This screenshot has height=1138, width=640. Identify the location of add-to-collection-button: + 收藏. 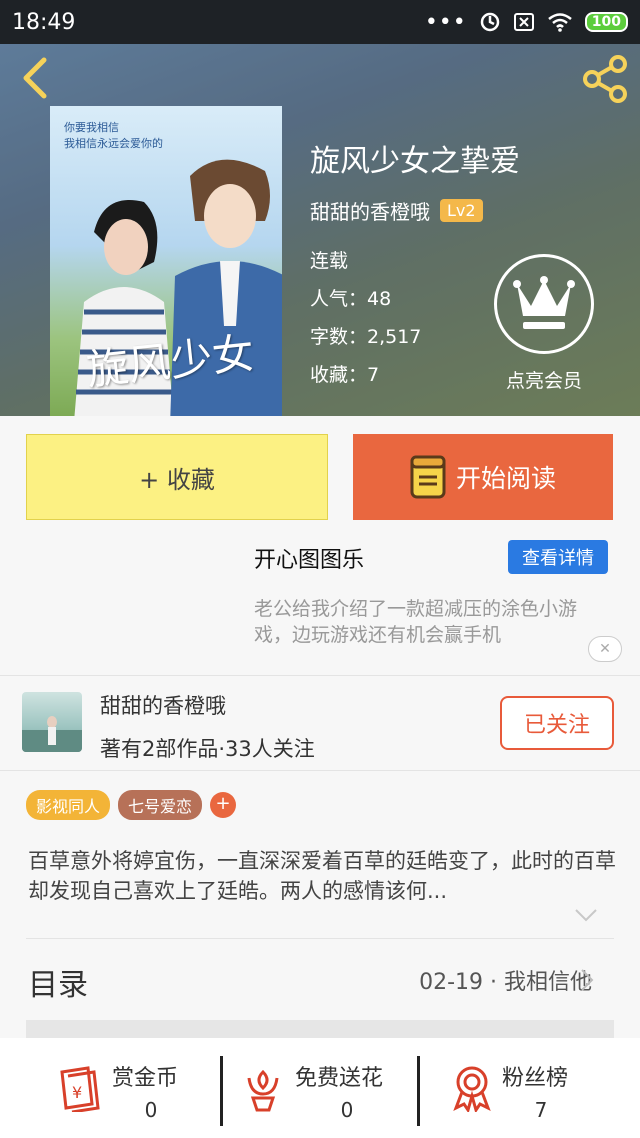
(177, 477).